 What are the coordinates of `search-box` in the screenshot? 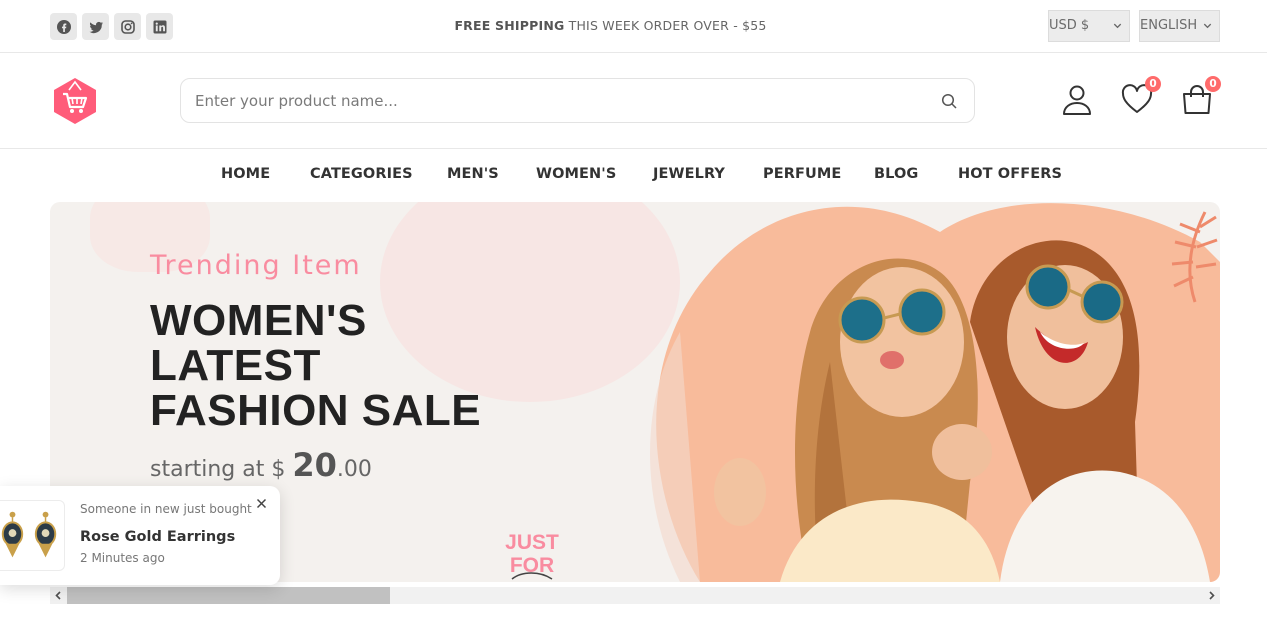 It's located at (577, 100).